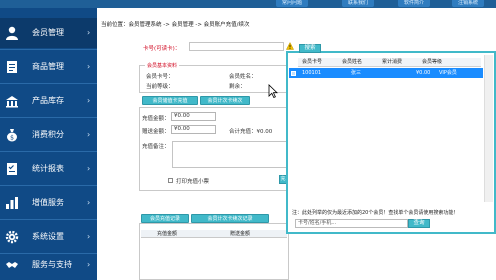  Describe the element at coordinates (156, 132) in the screenshot. I see `gift-amount-label: 赠送金额：` at that location.